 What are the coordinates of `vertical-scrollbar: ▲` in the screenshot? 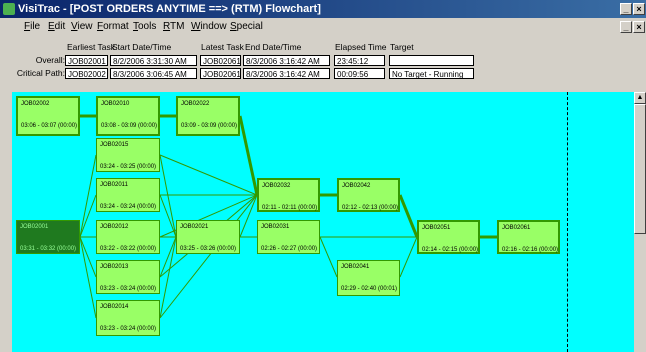 It's located at (640, 222).